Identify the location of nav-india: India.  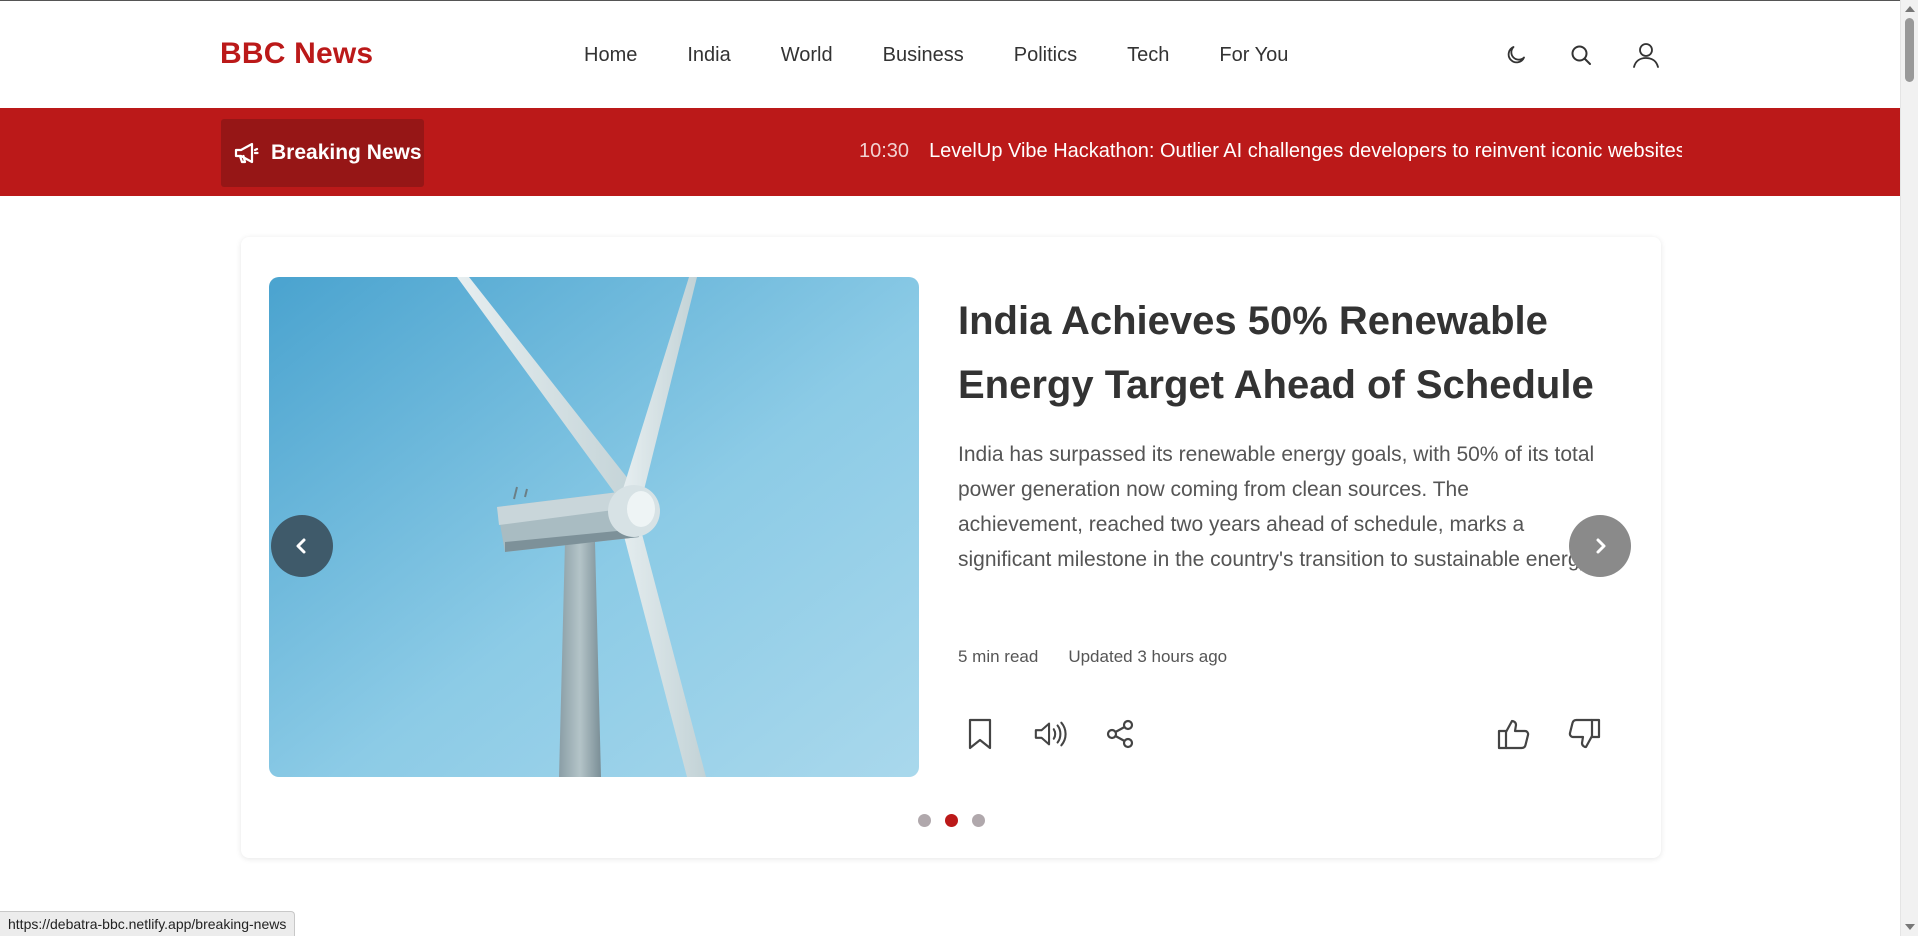
(708, 55).